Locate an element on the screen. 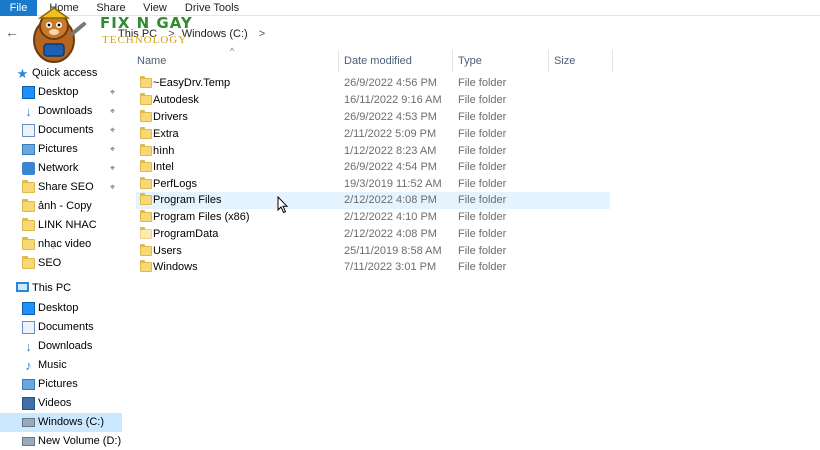  nav-pc-new-volume-d: New Volume (D:) is located at coordinates (61, 441).